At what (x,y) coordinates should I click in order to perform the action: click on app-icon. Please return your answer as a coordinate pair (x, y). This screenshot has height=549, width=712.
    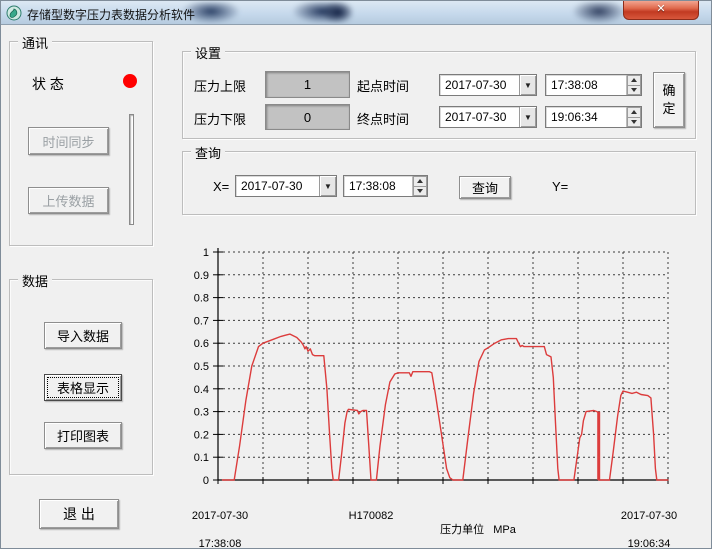
    Looking at the image, I should click on (14, 13).